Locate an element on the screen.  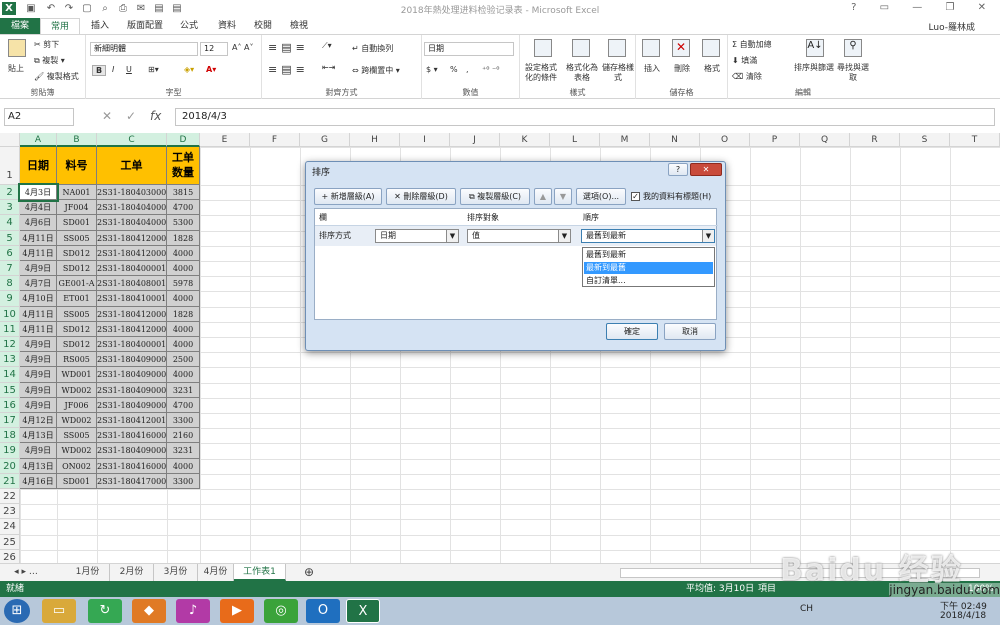
table-cell: 3815 is located at coordinates (183, 193).